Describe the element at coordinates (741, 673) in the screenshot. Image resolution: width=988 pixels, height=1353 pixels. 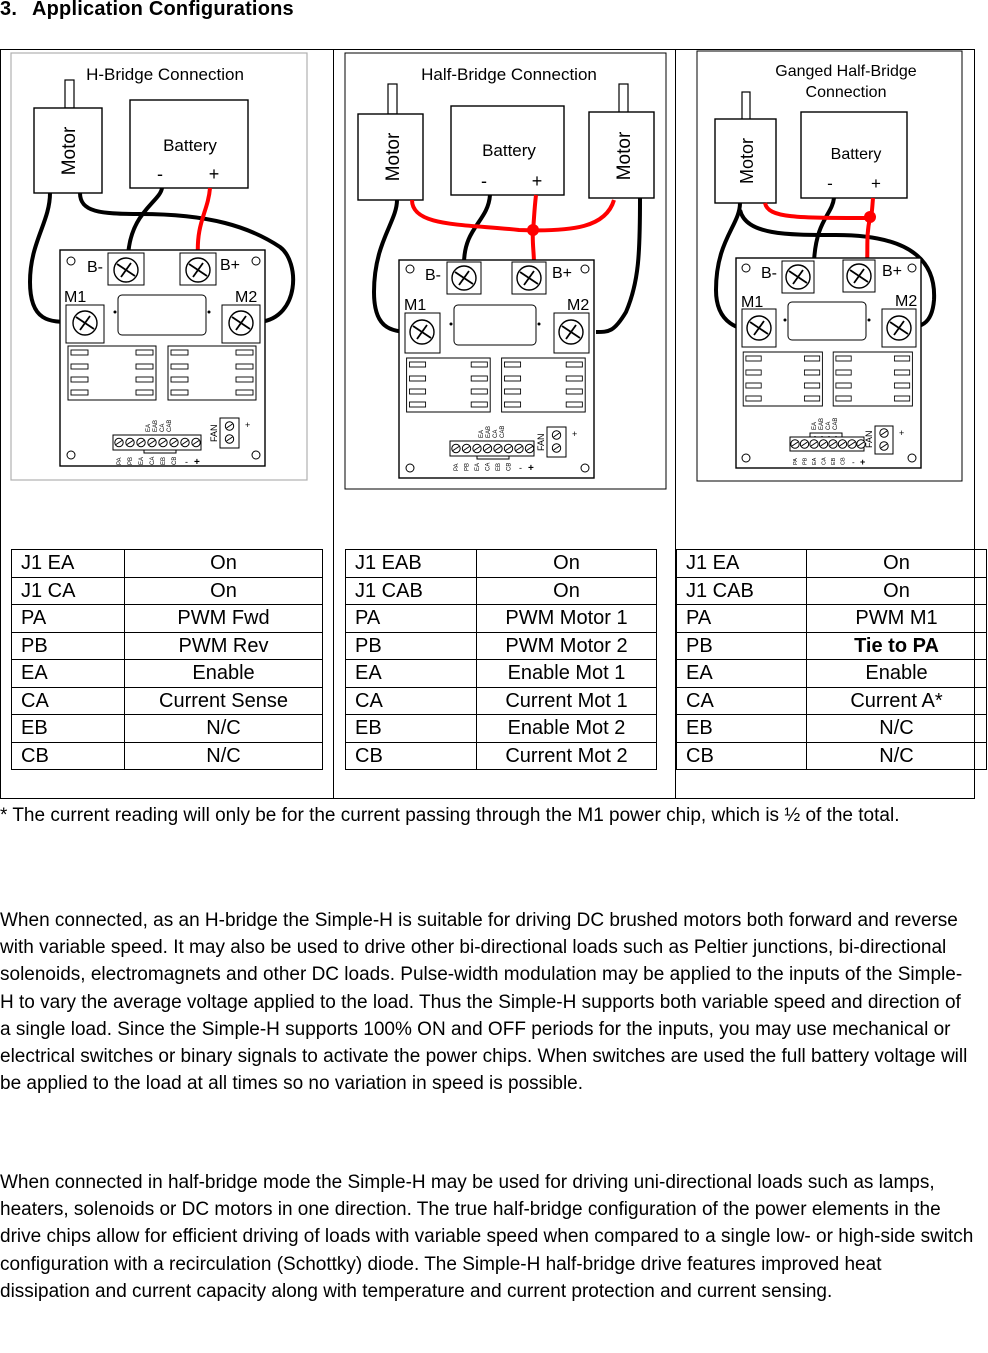
I see `pin-name: EA` at that location.